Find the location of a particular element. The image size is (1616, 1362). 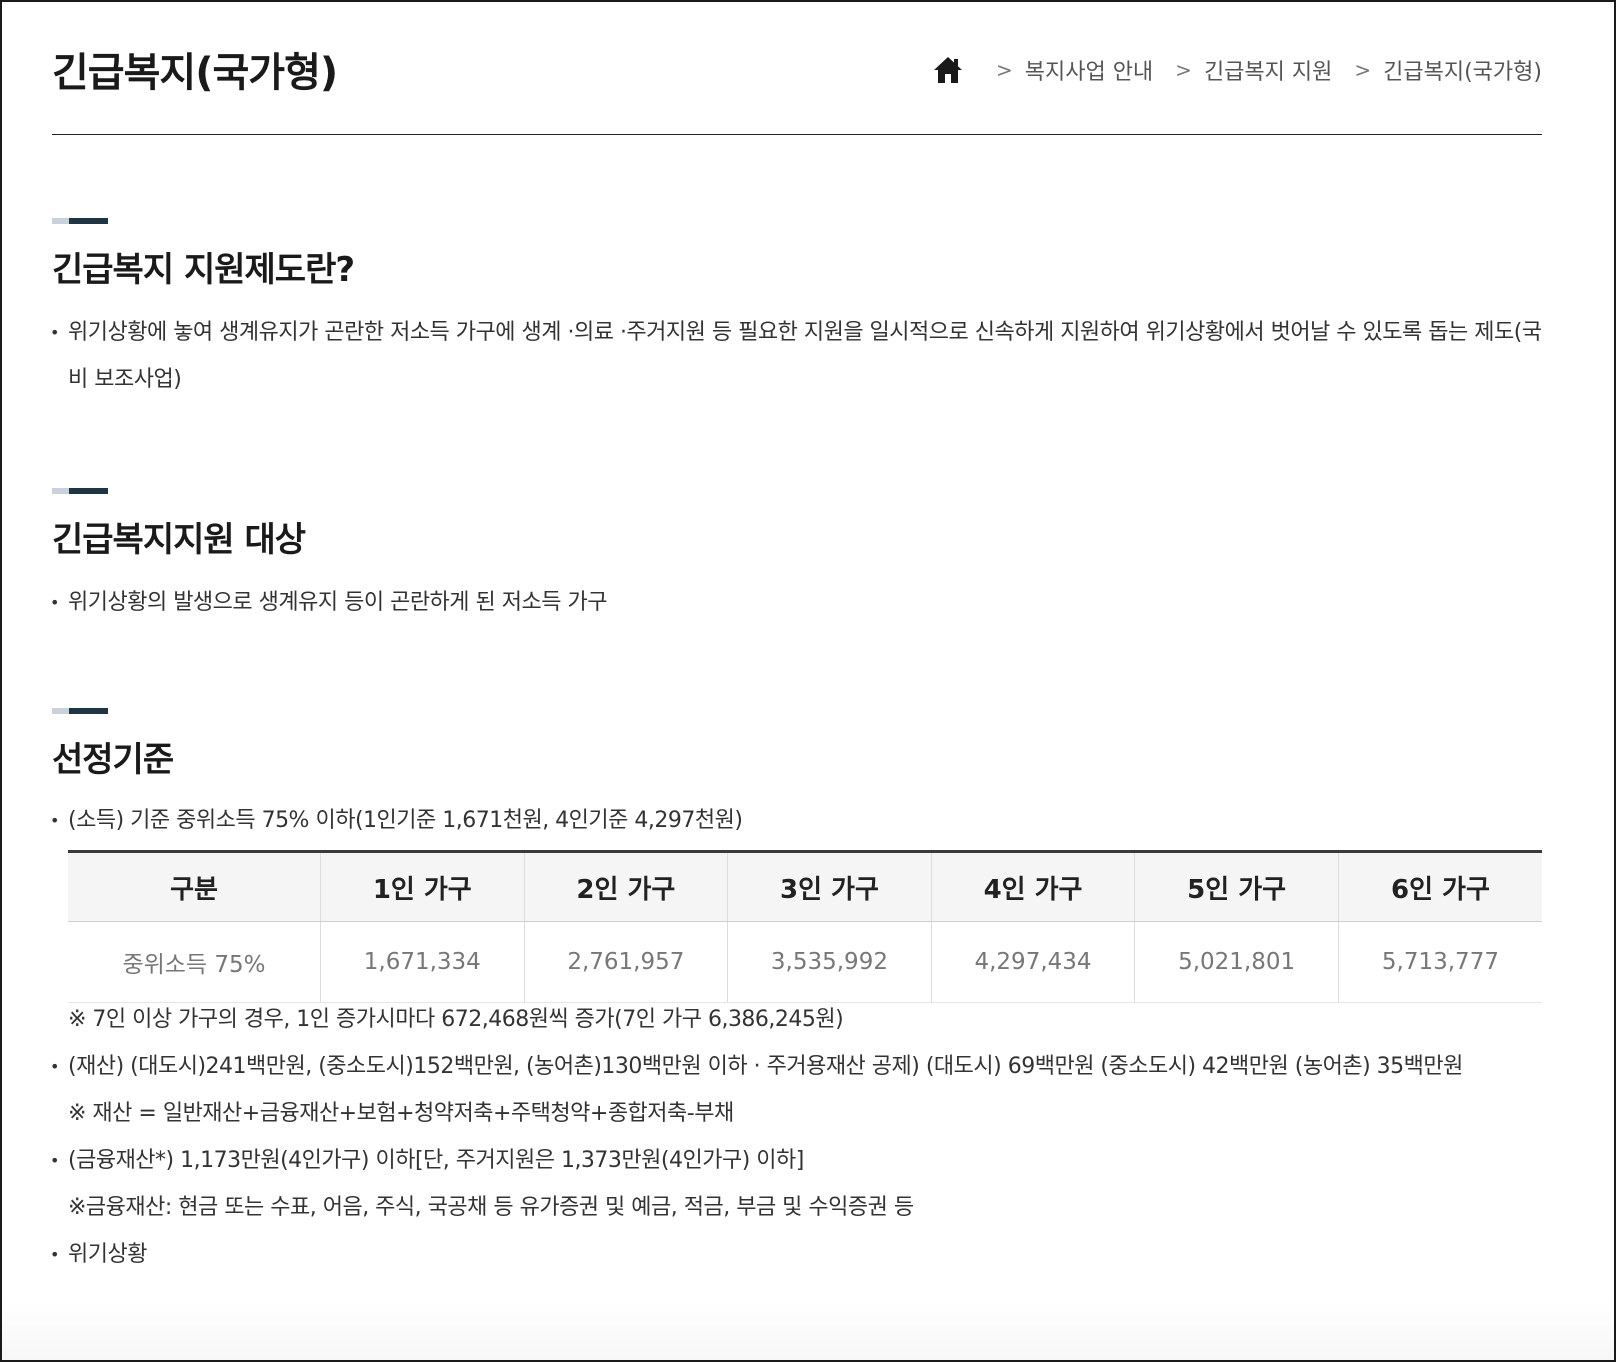

table-header-row: 구분 1인 가구 2인 가구 3인 가구 4인 가구 5인 가구 6인 가구 is located at coordinates (805, 886).